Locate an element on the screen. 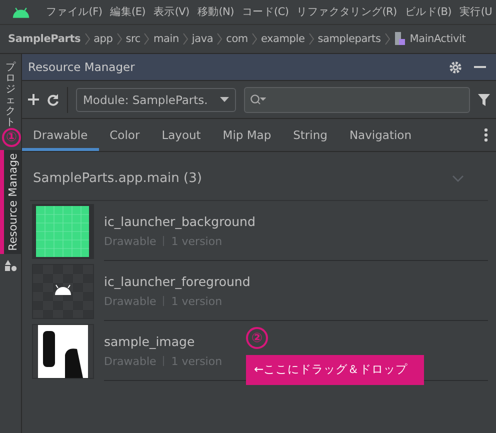  breadcrumb-item: MainActivit is located at coordinates (438, 39).